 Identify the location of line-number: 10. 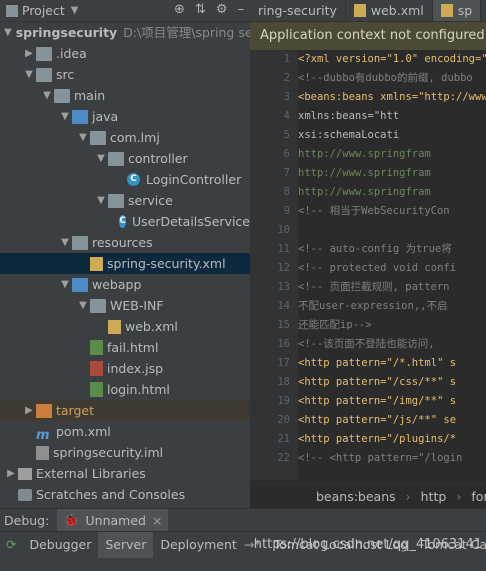
(283, 230).